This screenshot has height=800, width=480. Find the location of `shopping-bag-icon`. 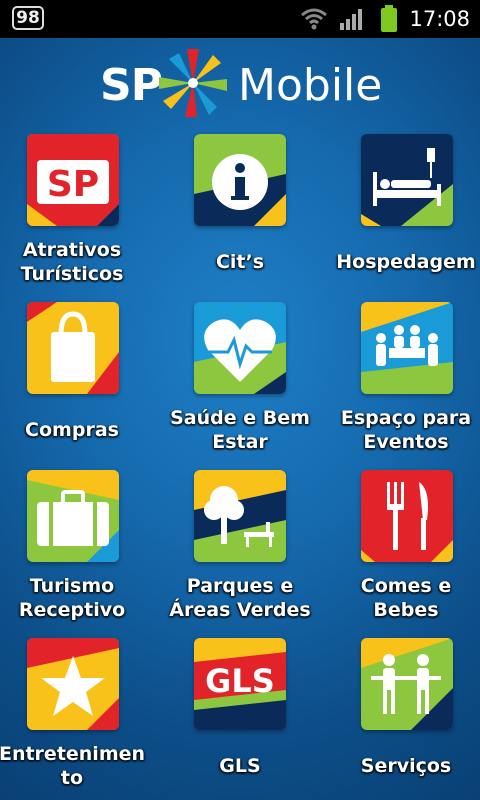

shopping-bag-icon is located at coordinates (73, 348).